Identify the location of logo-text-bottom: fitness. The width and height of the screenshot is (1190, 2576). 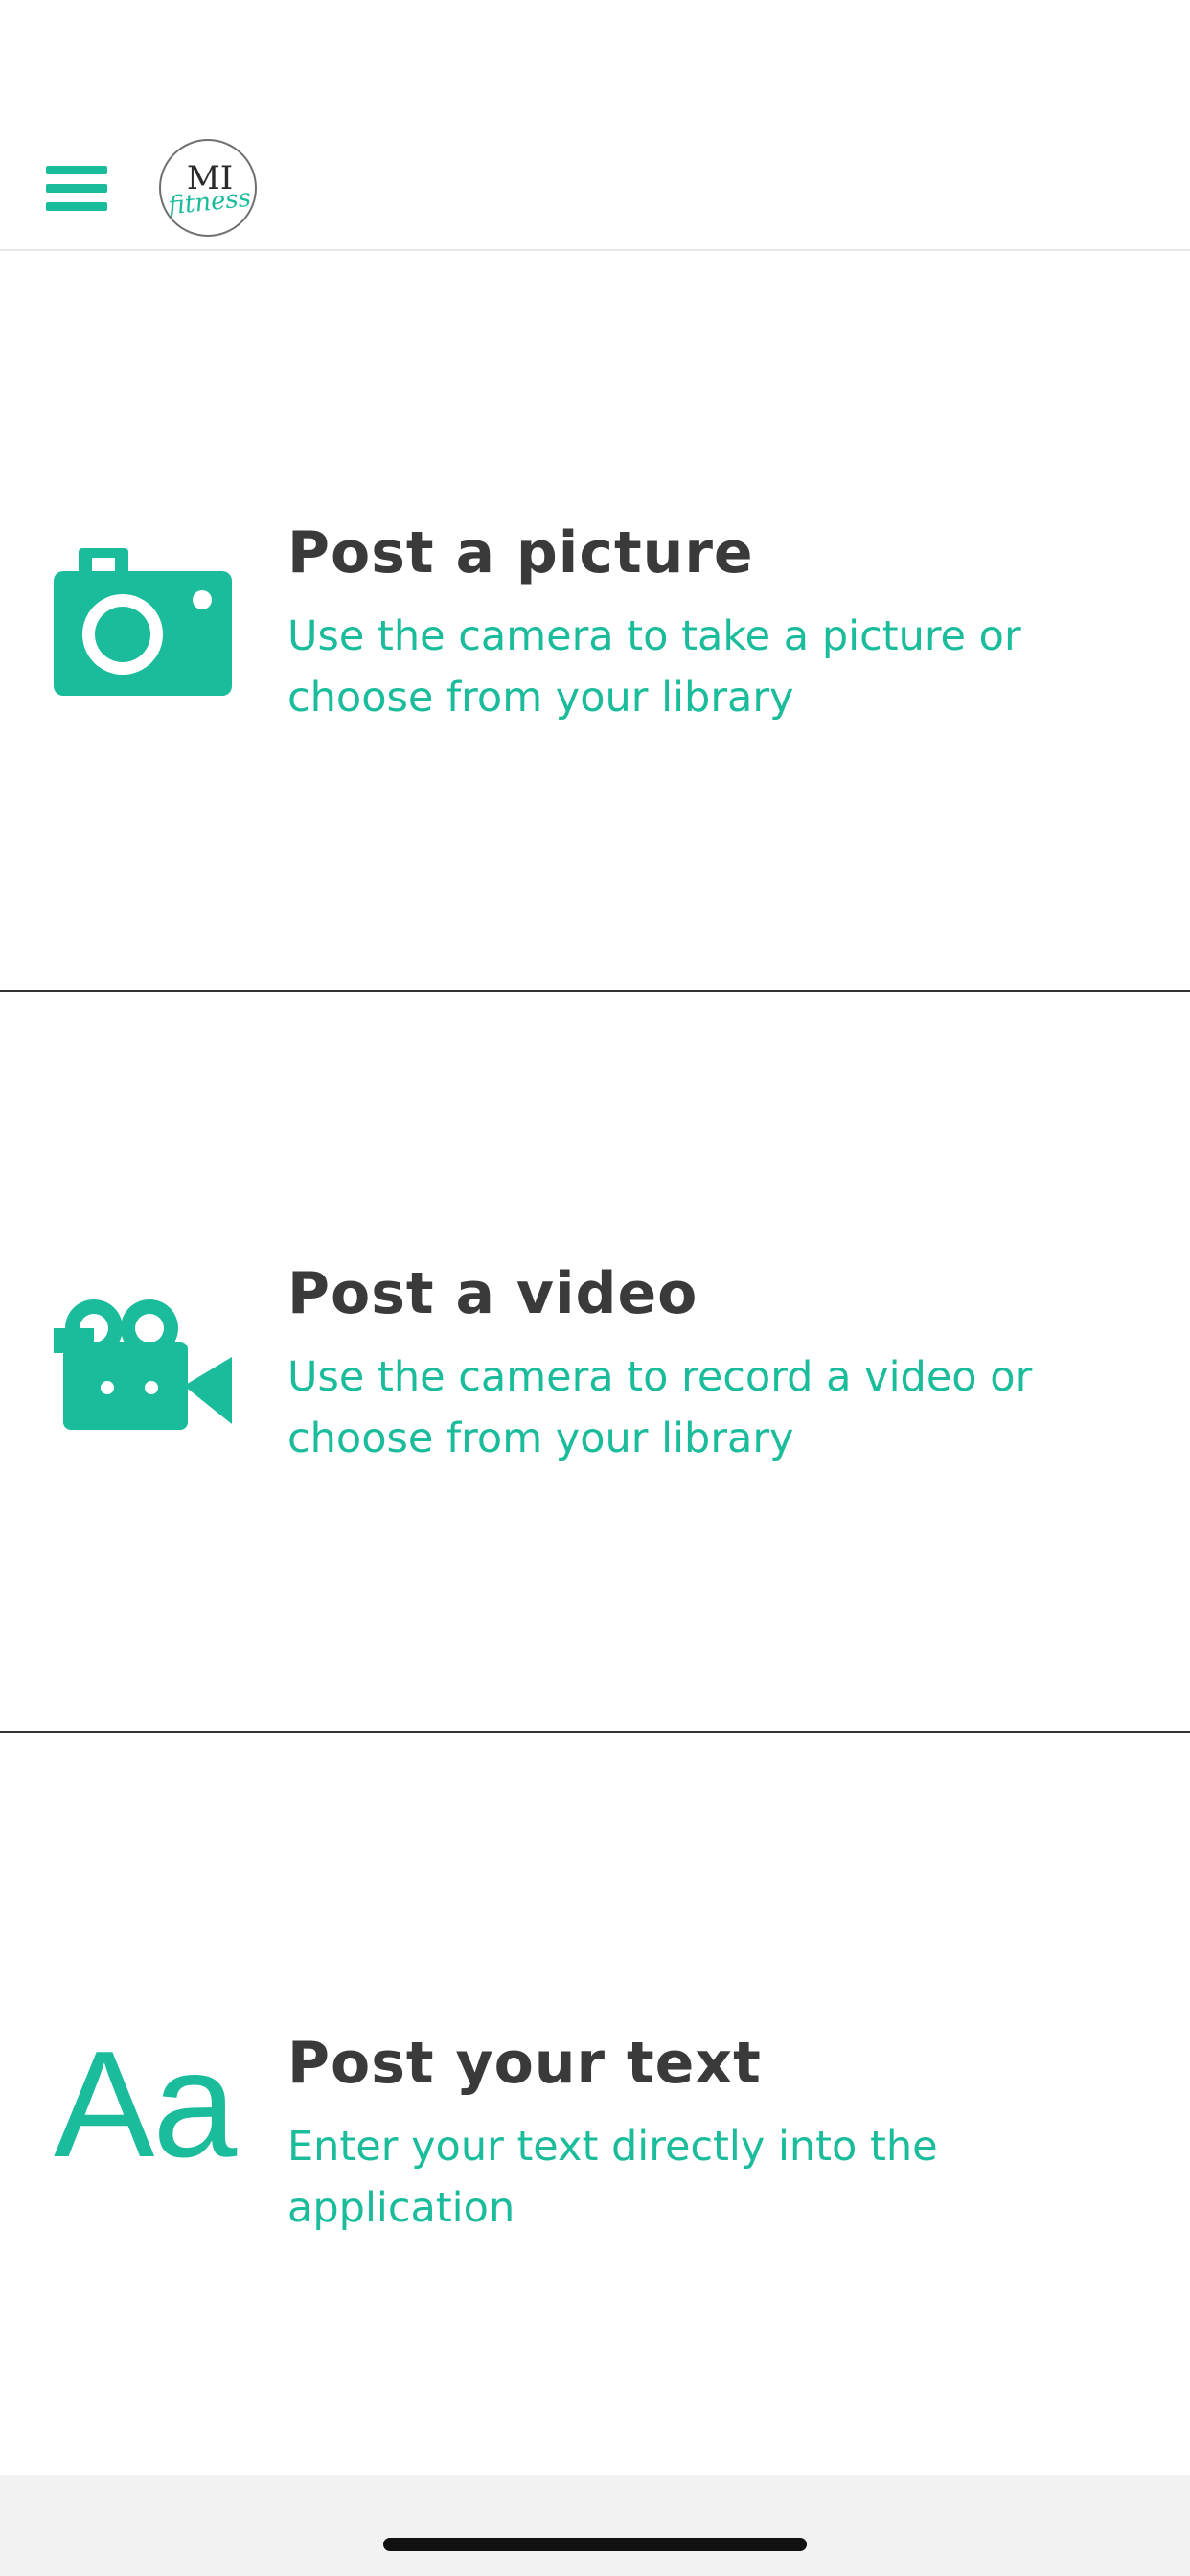
(209, 202).